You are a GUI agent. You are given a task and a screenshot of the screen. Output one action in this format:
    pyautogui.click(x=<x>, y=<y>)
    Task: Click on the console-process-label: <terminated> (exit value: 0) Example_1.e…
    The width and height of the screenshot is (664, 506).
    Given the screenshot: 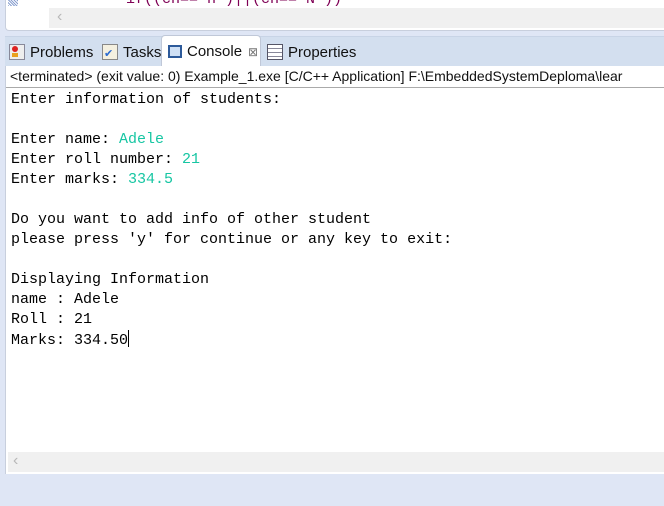 What is the action you would take?
    pyautogui.click(x=316, y=76)
    